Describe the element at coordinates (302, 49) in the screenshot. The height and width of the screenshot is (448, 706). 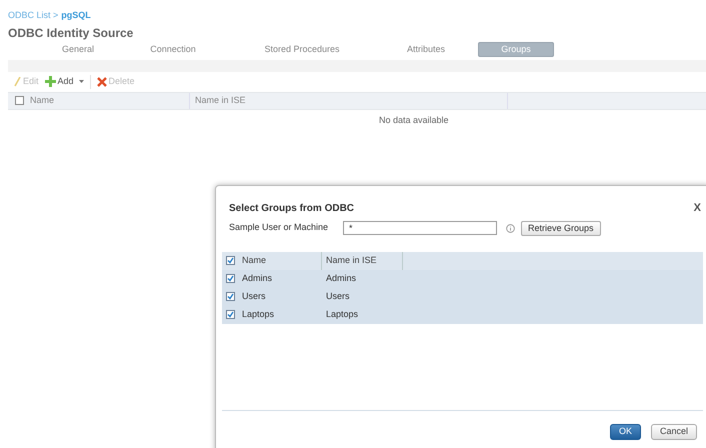
I see `tab: Stored Procedures` at that location.